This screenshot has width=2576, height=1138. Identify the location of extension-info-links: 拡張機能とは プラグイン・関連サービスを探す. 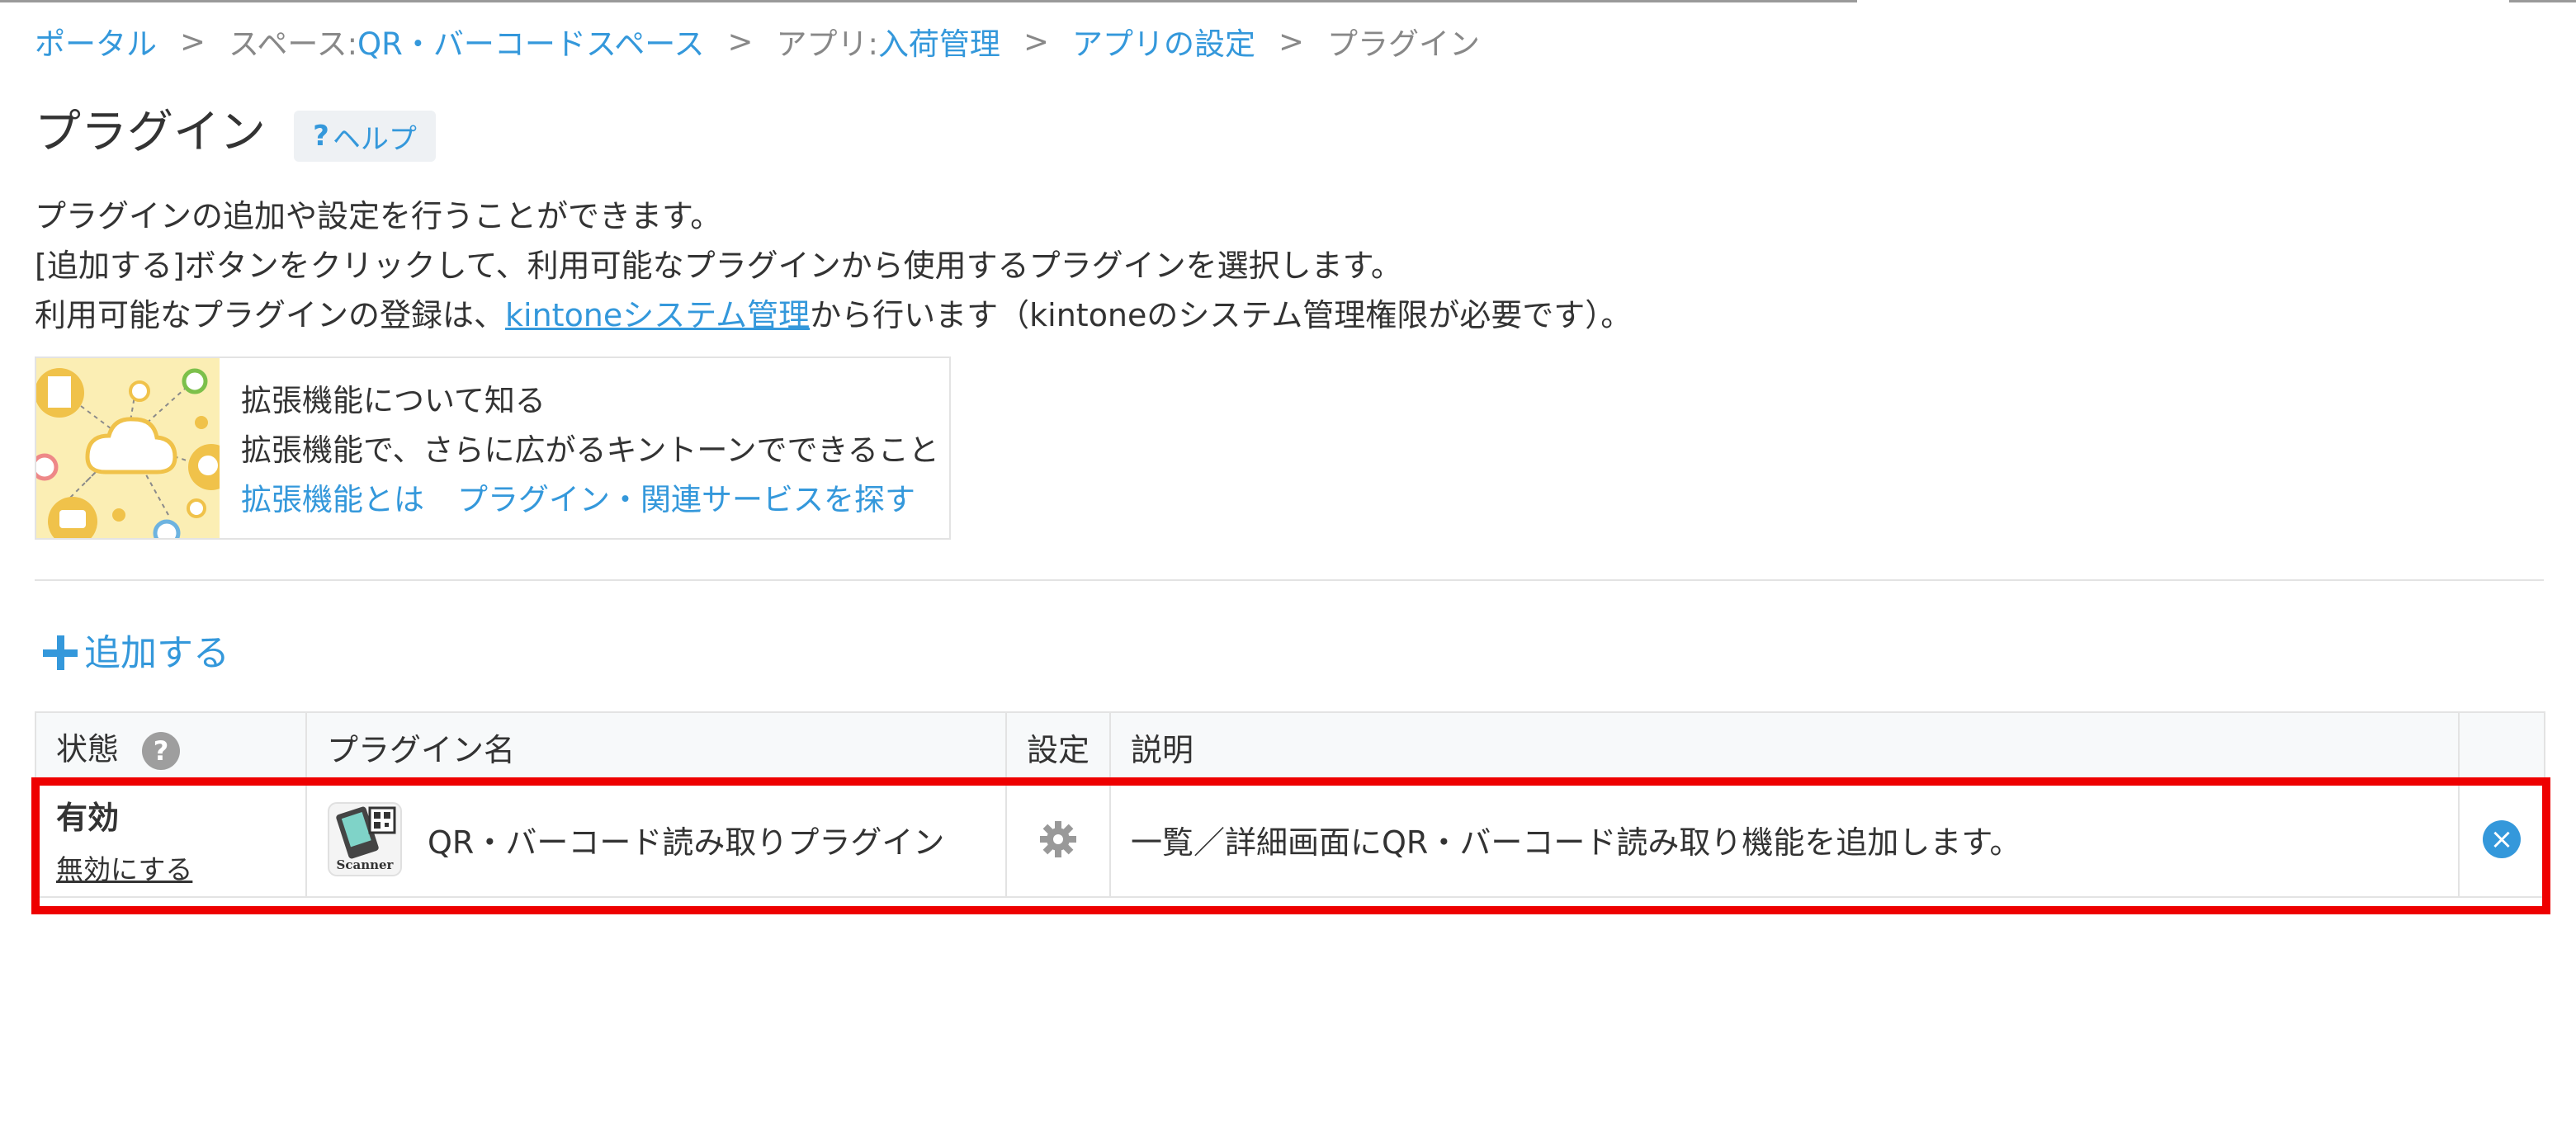
(594, 500).